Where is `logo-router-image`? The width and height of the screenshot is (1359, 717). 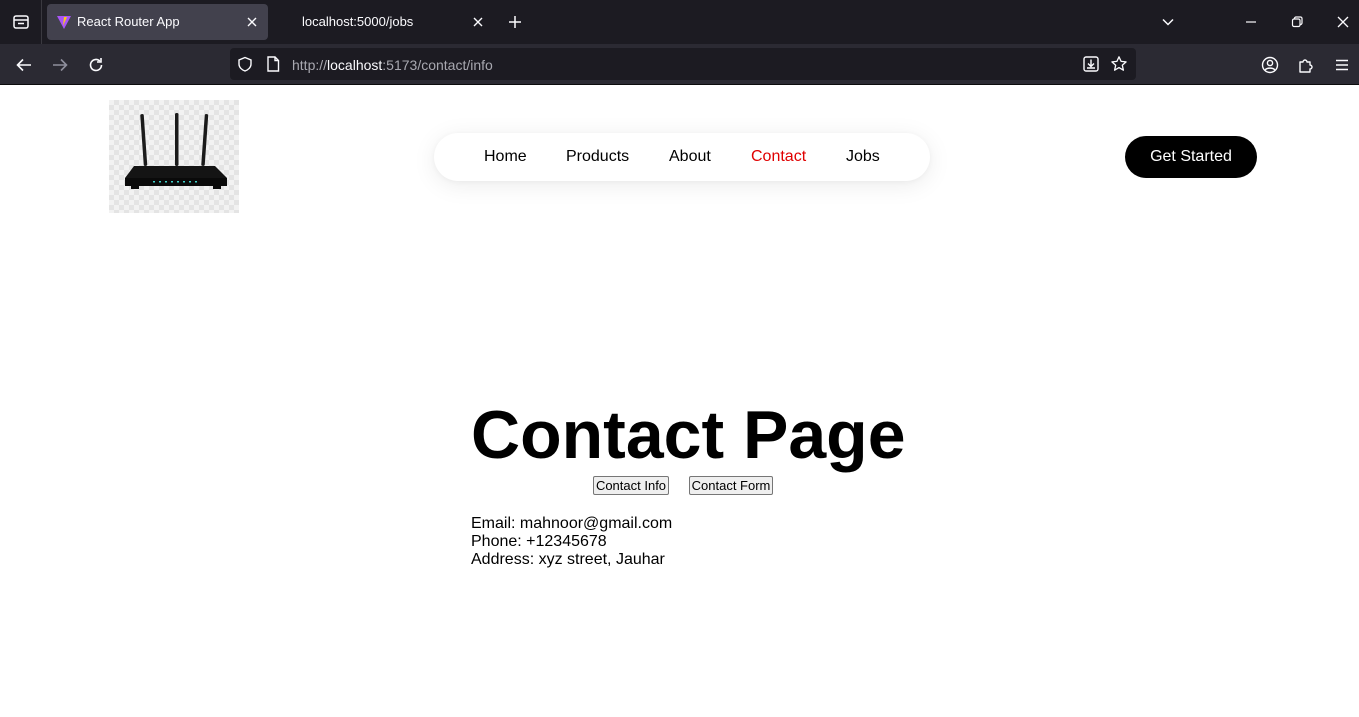
logo-router-image is located at coordinates (174, 156).